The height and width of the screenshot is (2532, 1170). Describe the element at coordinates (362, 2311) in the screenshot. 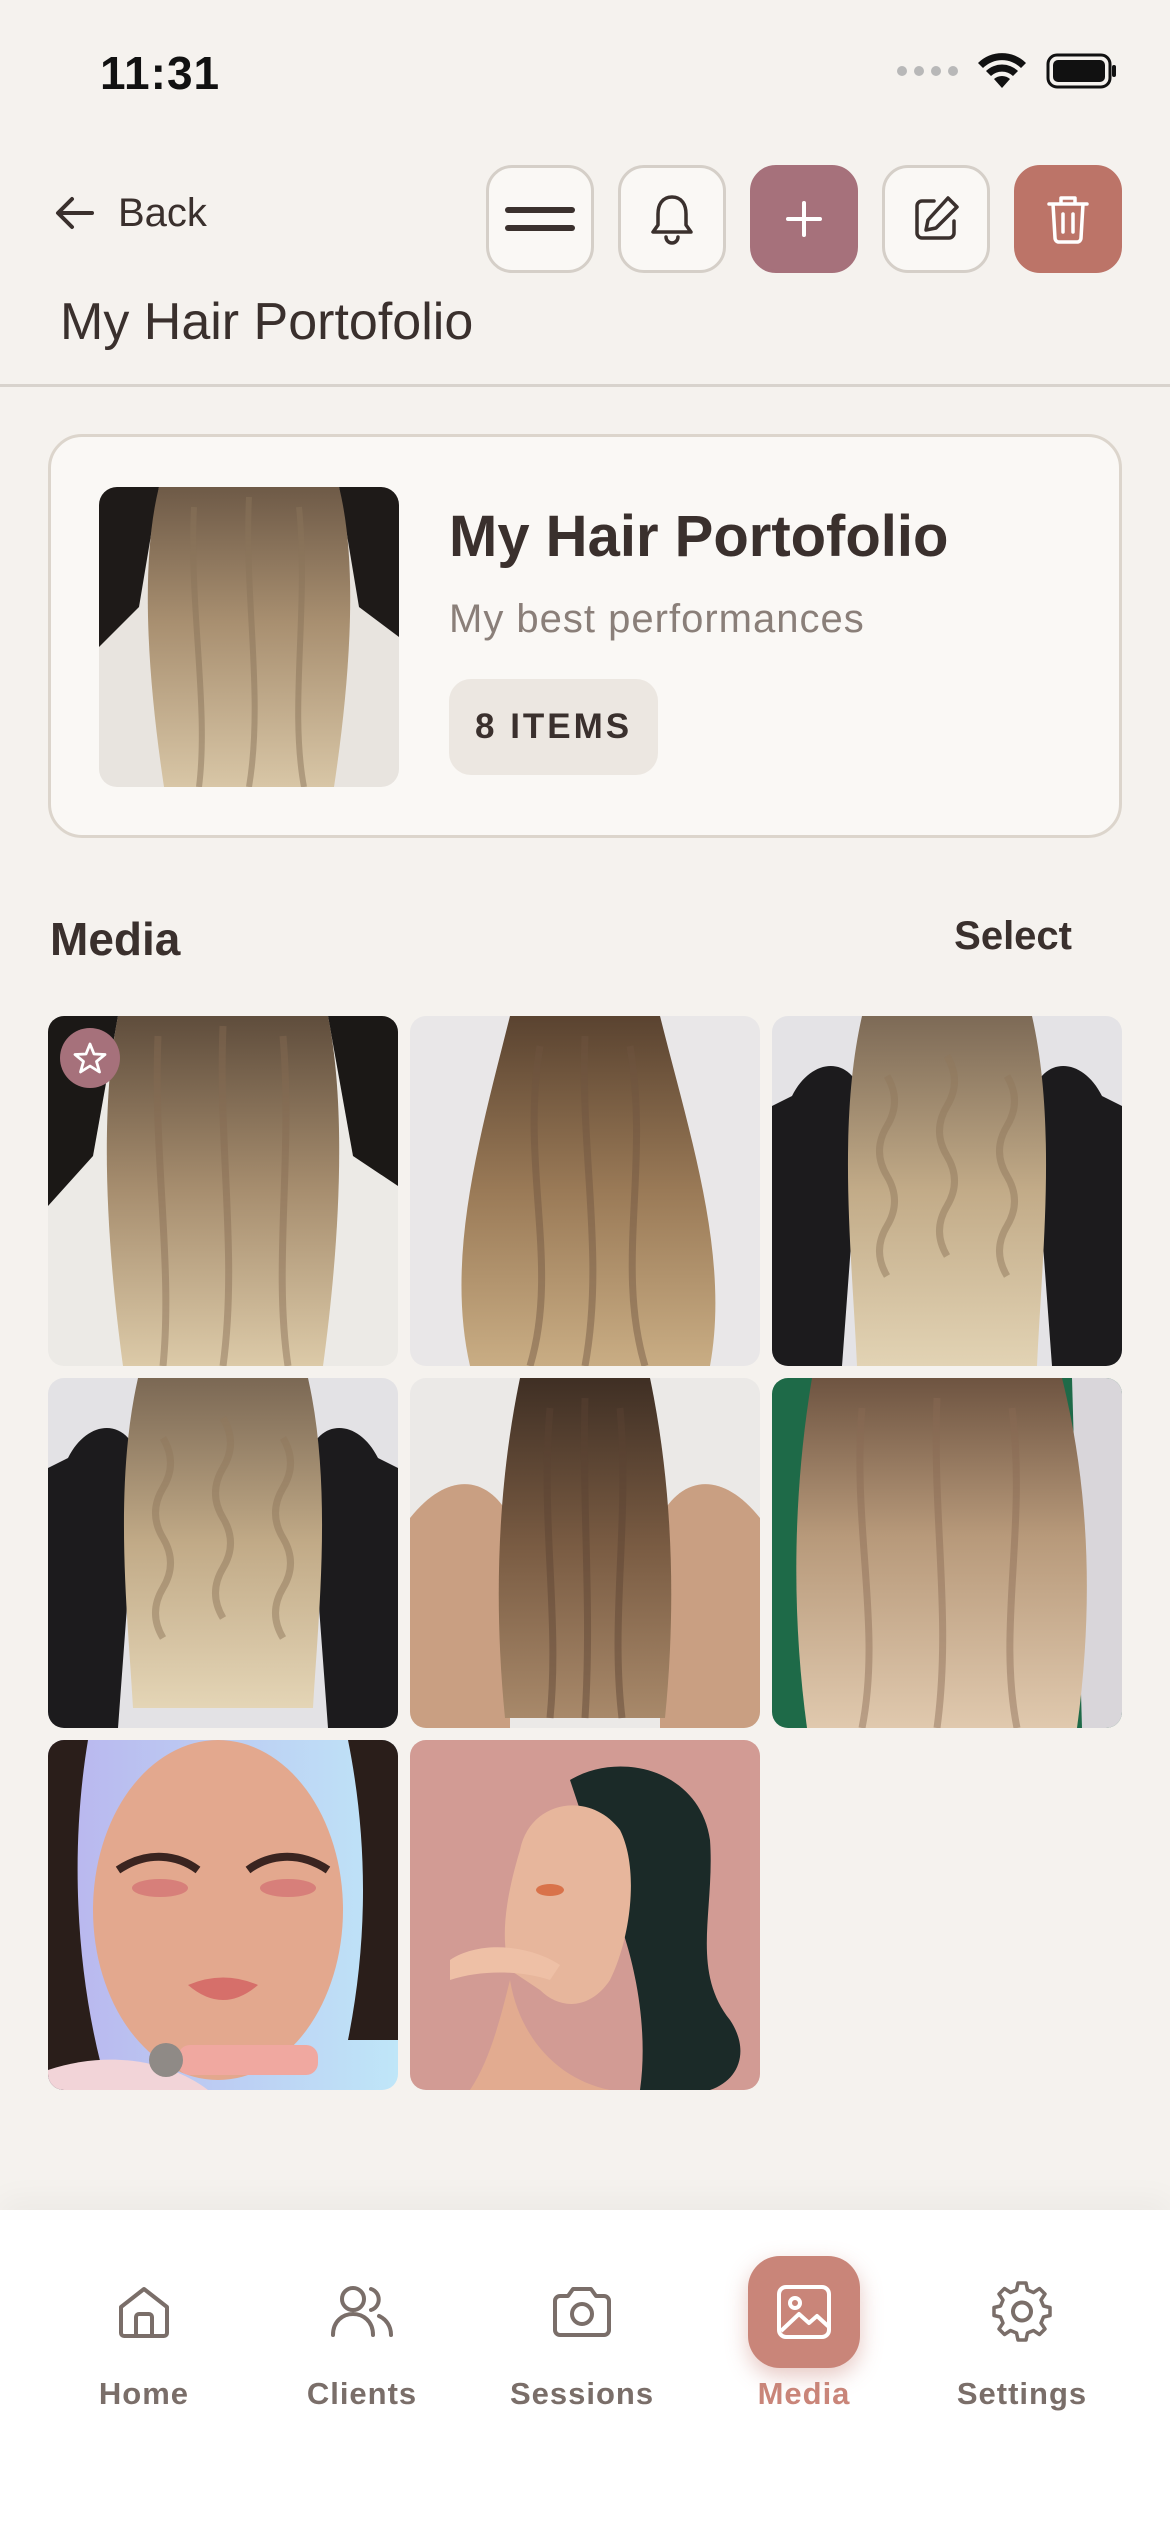

I see `users-icon` at that location.